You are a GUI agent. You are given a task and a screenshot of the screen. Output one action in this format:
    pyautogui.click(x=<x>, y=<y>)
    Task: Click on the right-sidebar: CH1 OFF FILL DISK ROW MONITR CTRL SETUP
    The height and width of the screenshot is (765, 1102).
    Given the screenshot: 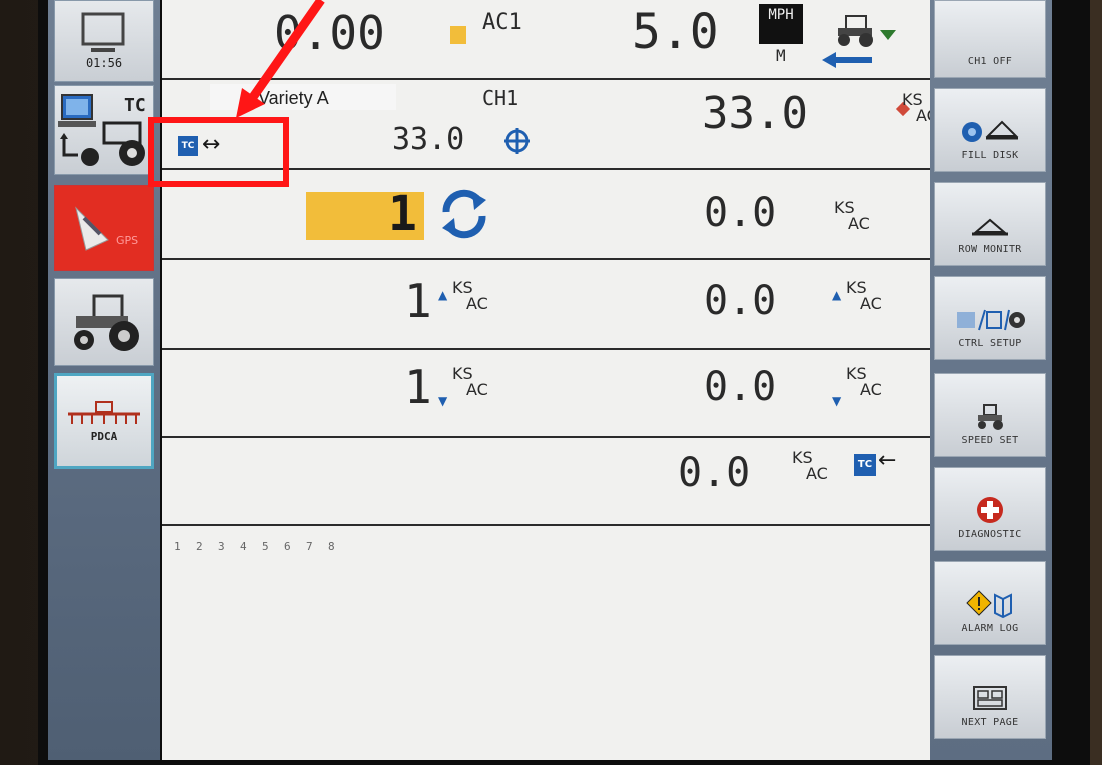 What is the action you would take?
    pyautogui.click(x=991, y=380)
    